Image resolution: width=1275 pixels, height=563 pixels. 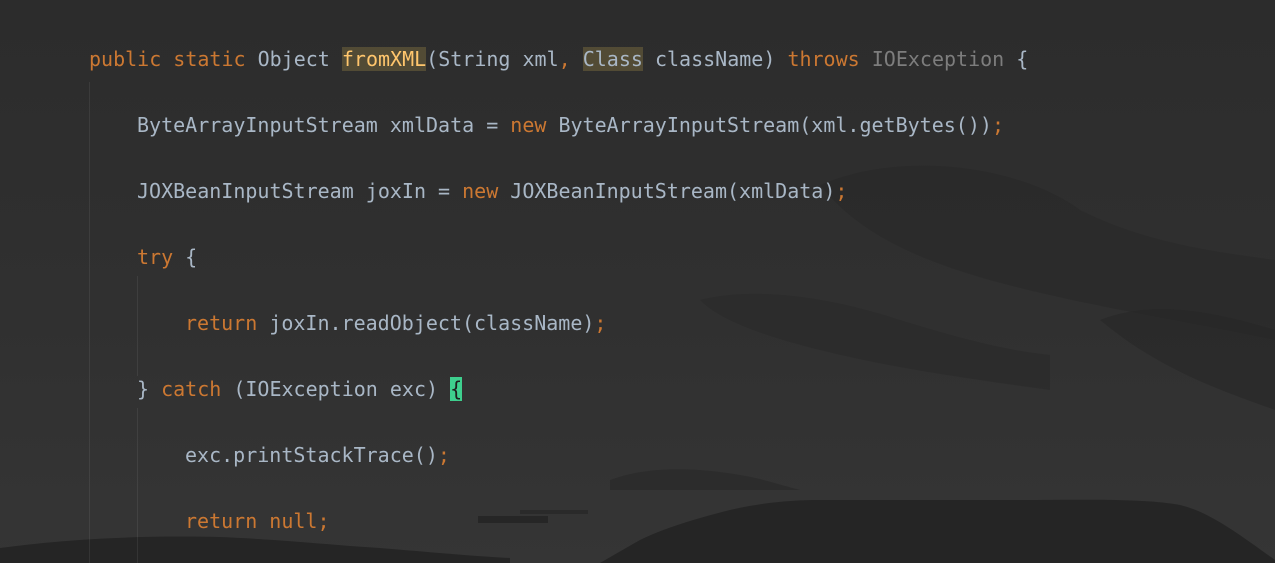 I want to click on code-line: } catch (IOException exc) {, so click(x=300, y=389).